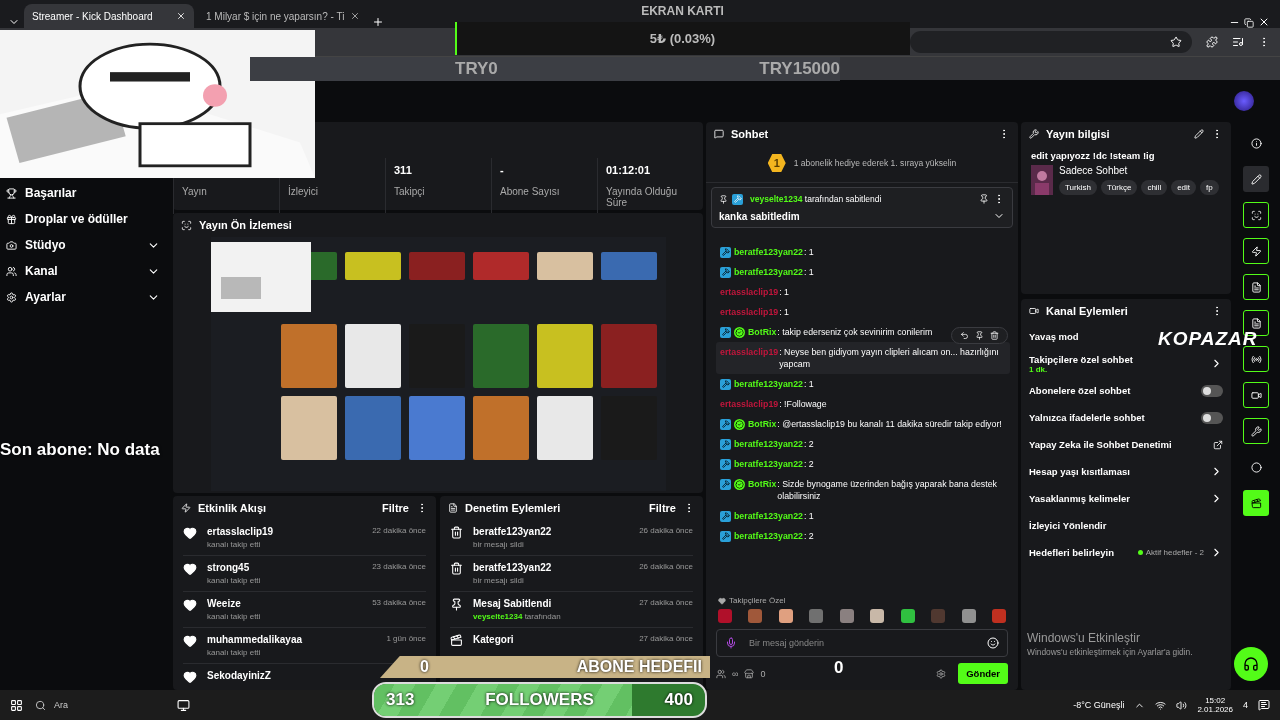 The width and height of the screenshot is (1280, 720). Describe the element at coordinates (1078, 134) in the screenshot. I see `card-title: Yayın bilgisi` at that location.